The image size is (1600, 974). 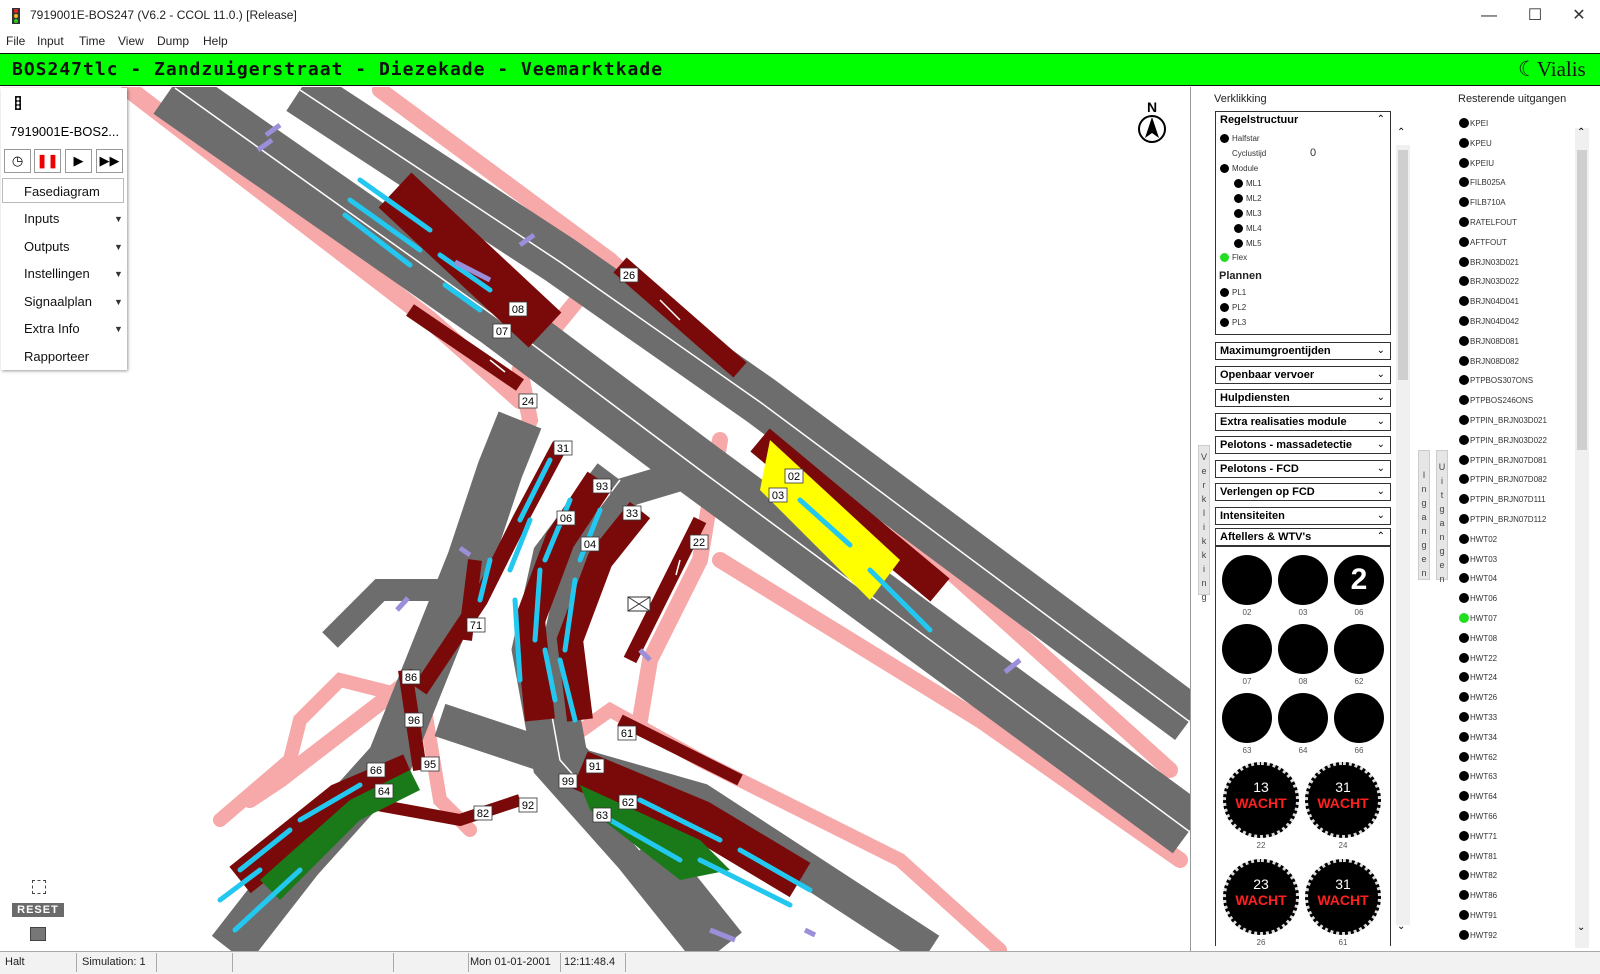 I want to click on signal-label: 03, so click(x=778, y=496).